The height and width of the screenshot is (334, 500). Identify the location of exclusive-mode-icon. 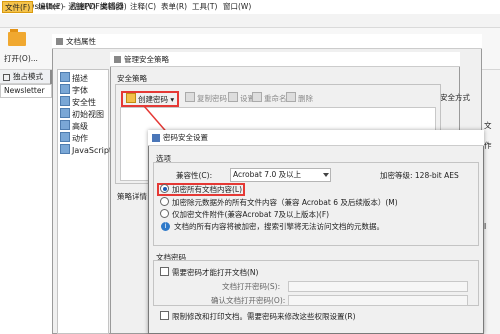
(6, 77).